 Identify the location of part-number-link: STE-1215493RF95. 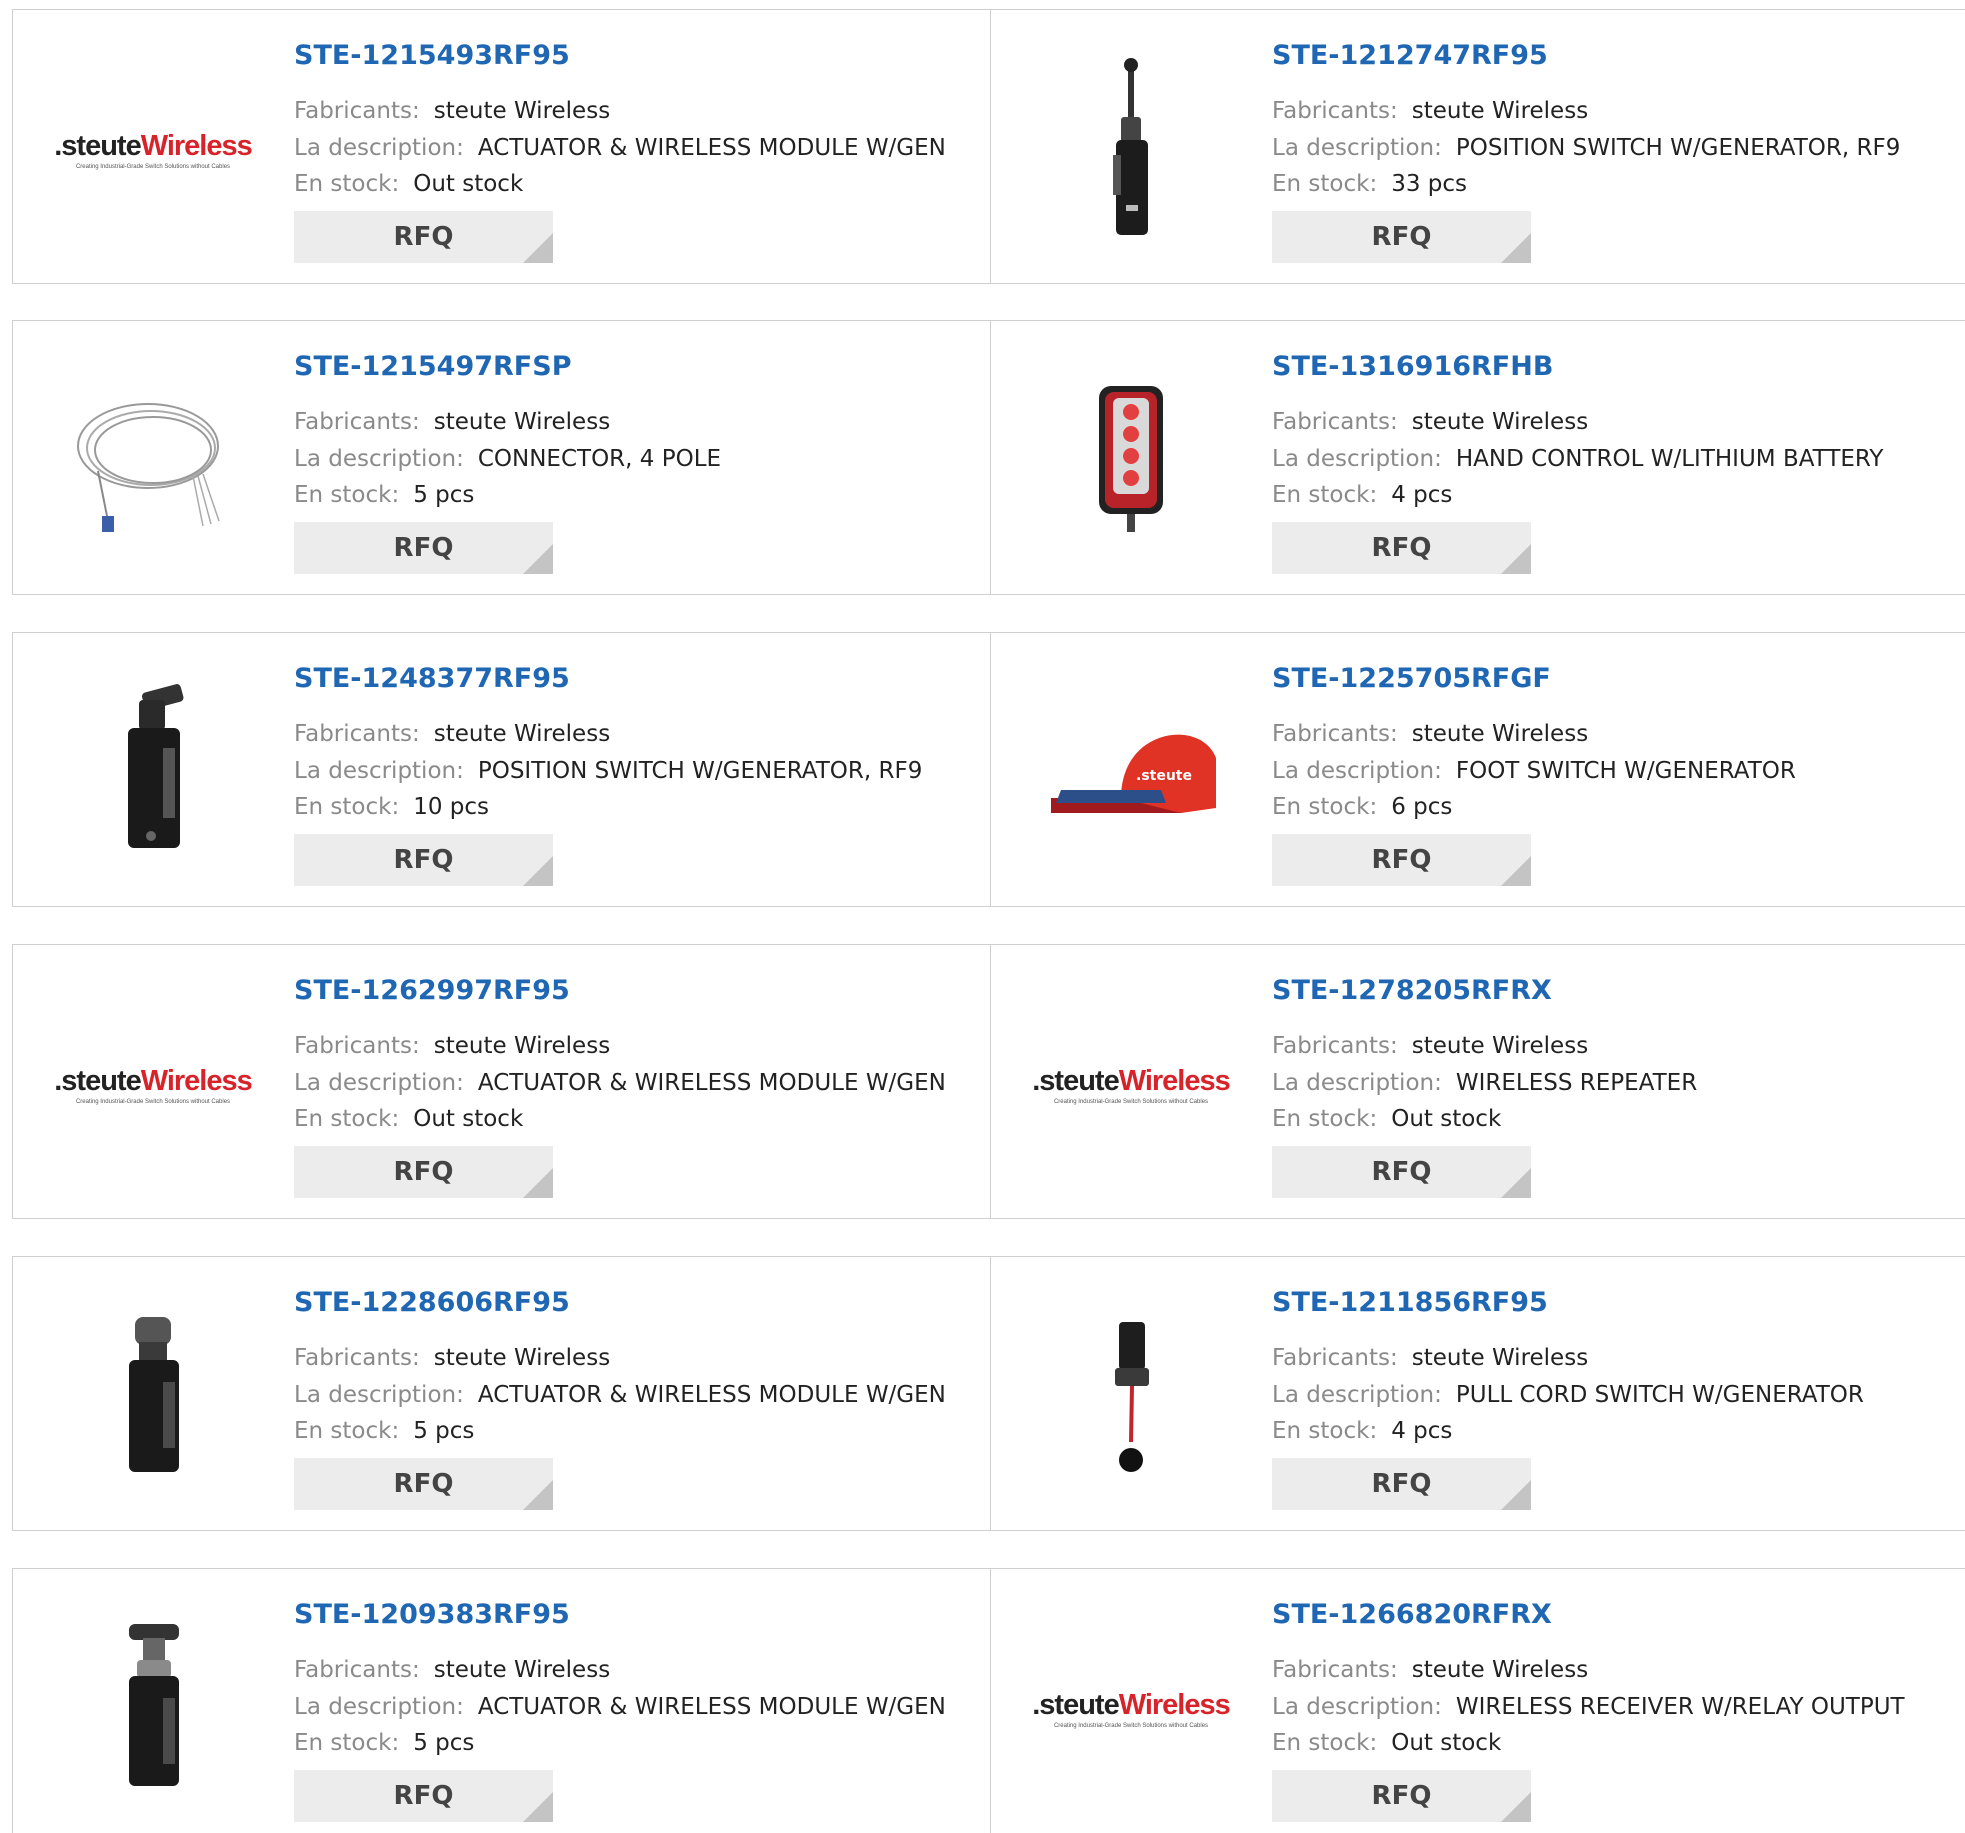
(432, 55).